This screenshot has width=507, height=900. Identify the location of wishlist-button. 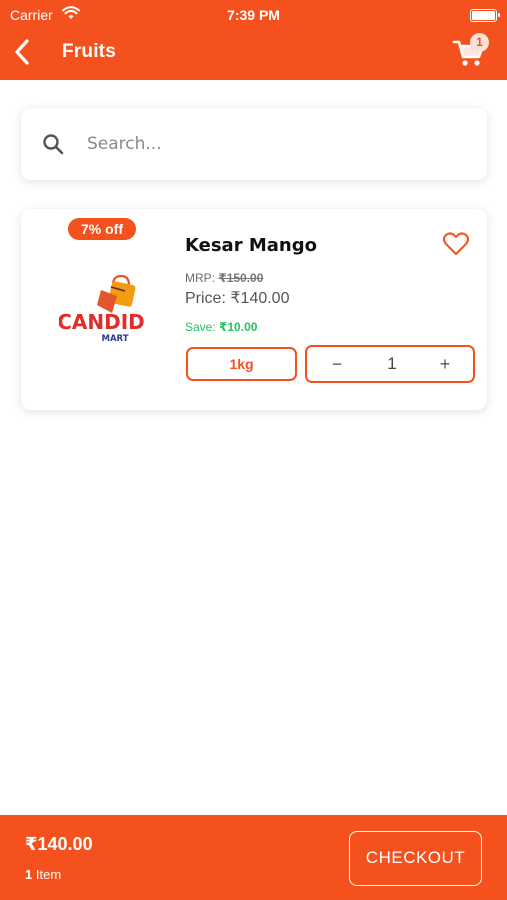
(456, 244).